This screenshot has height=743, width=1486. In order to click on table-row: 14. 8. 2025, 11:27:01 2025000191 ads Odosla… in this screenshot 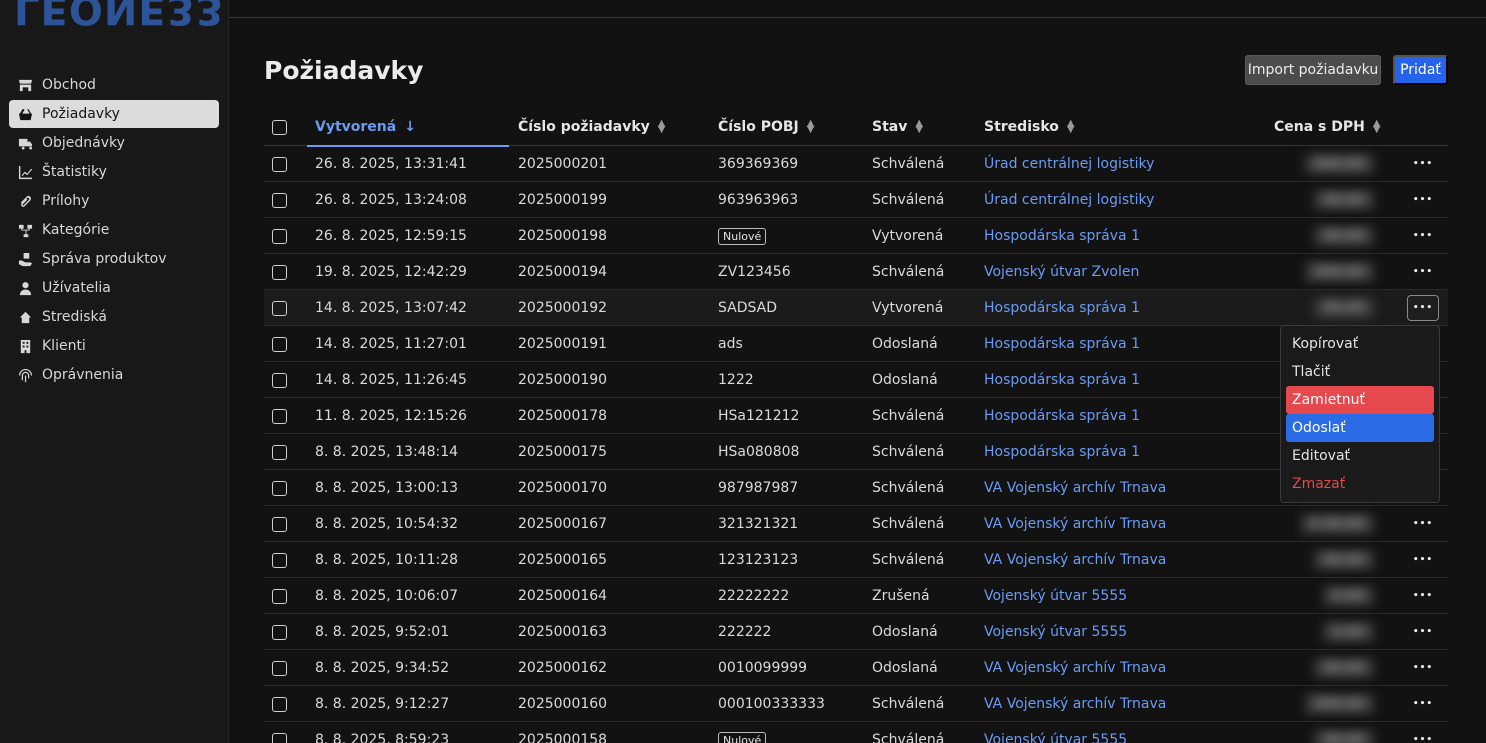, I will do `click(856, 344)`.